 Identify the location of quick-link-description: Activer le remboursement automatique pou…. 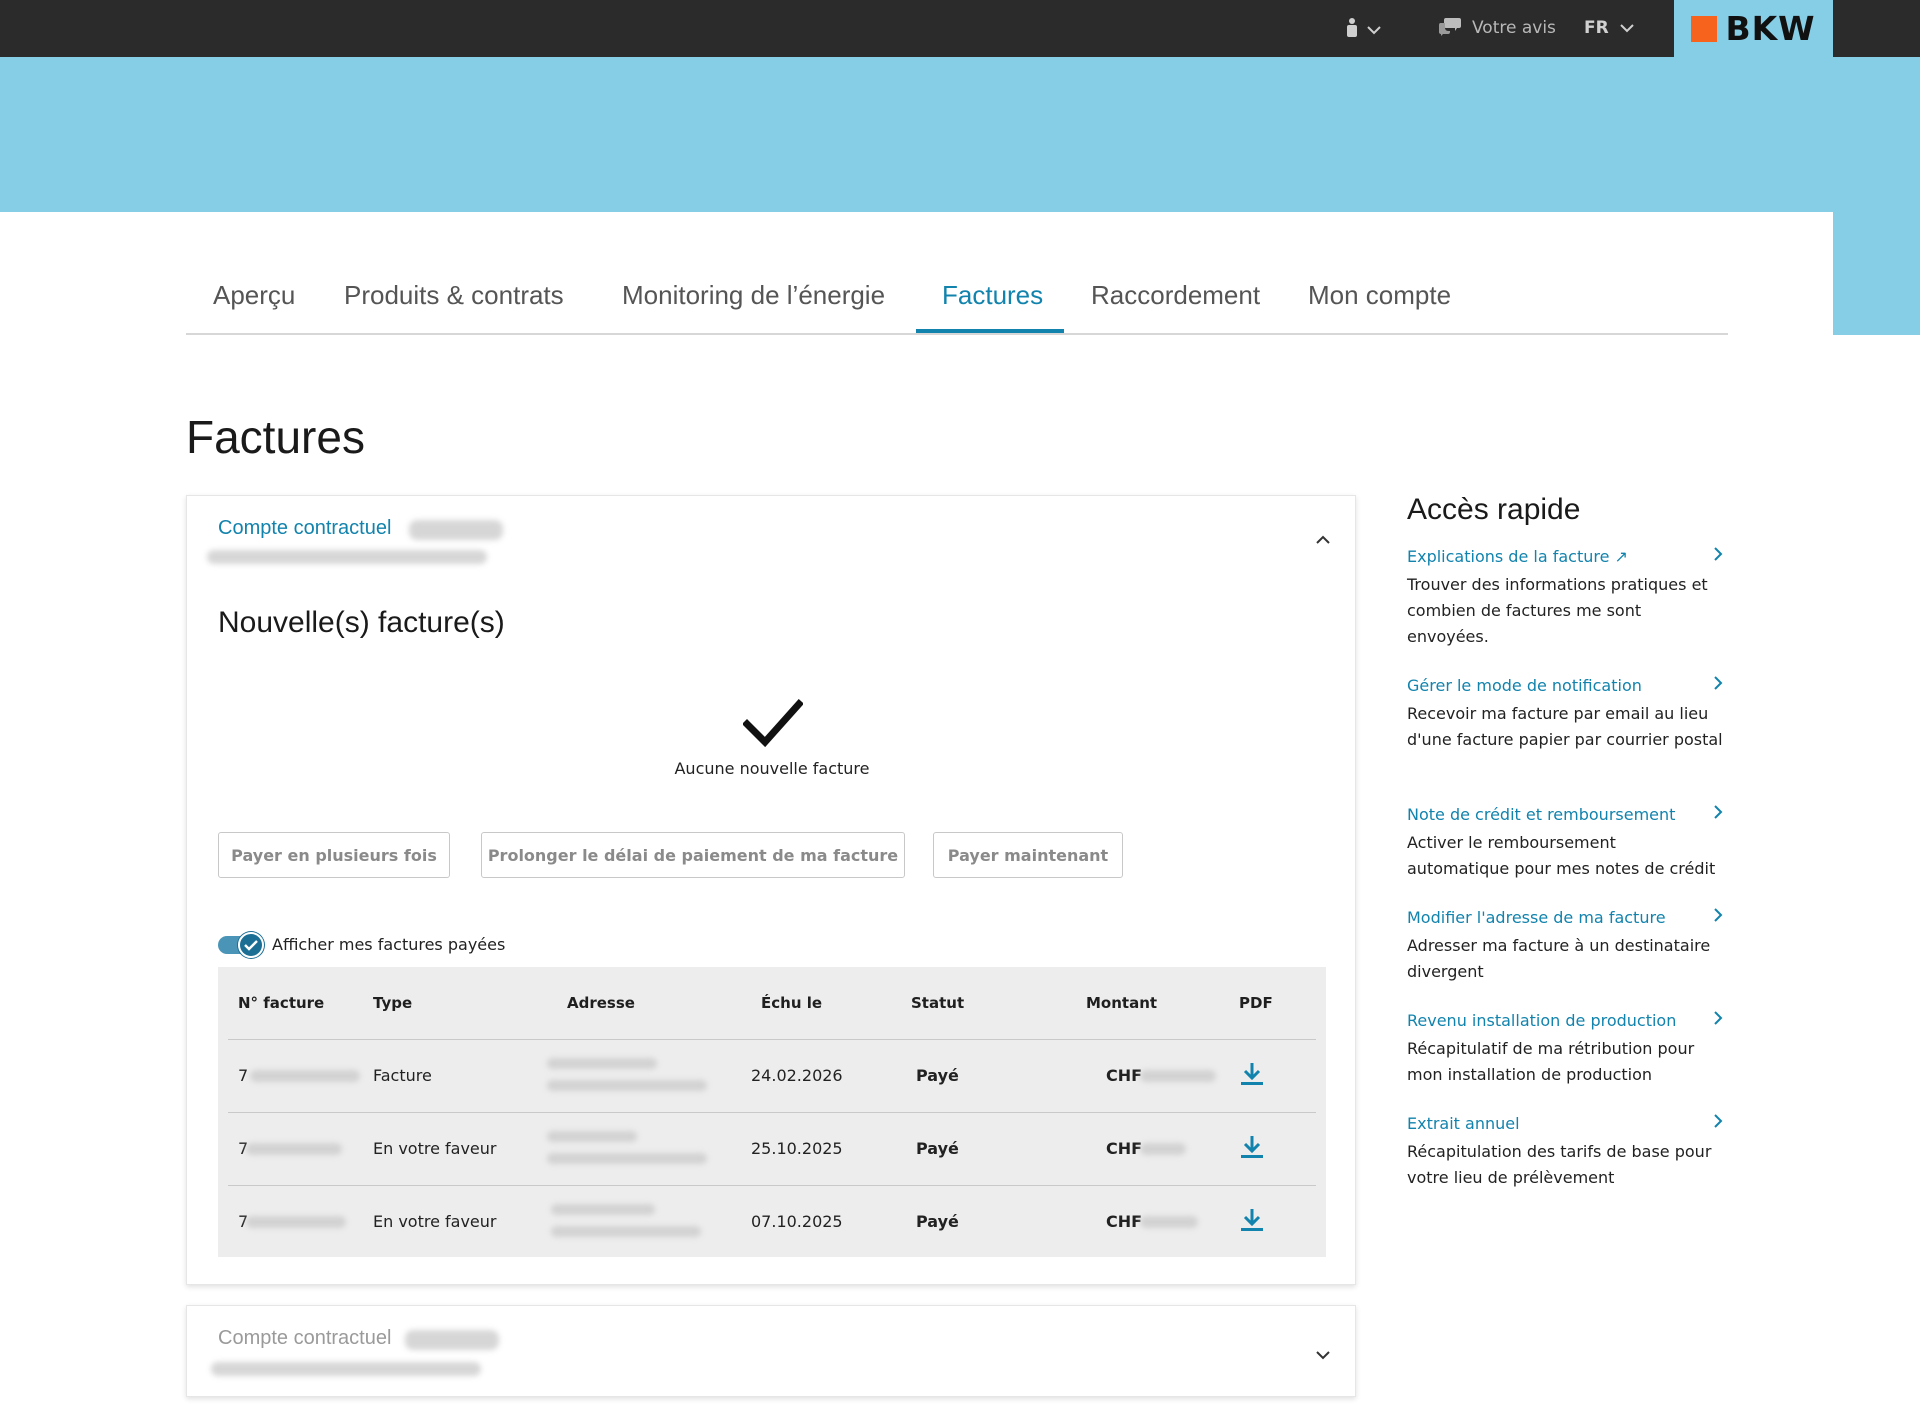
(1561, 855).